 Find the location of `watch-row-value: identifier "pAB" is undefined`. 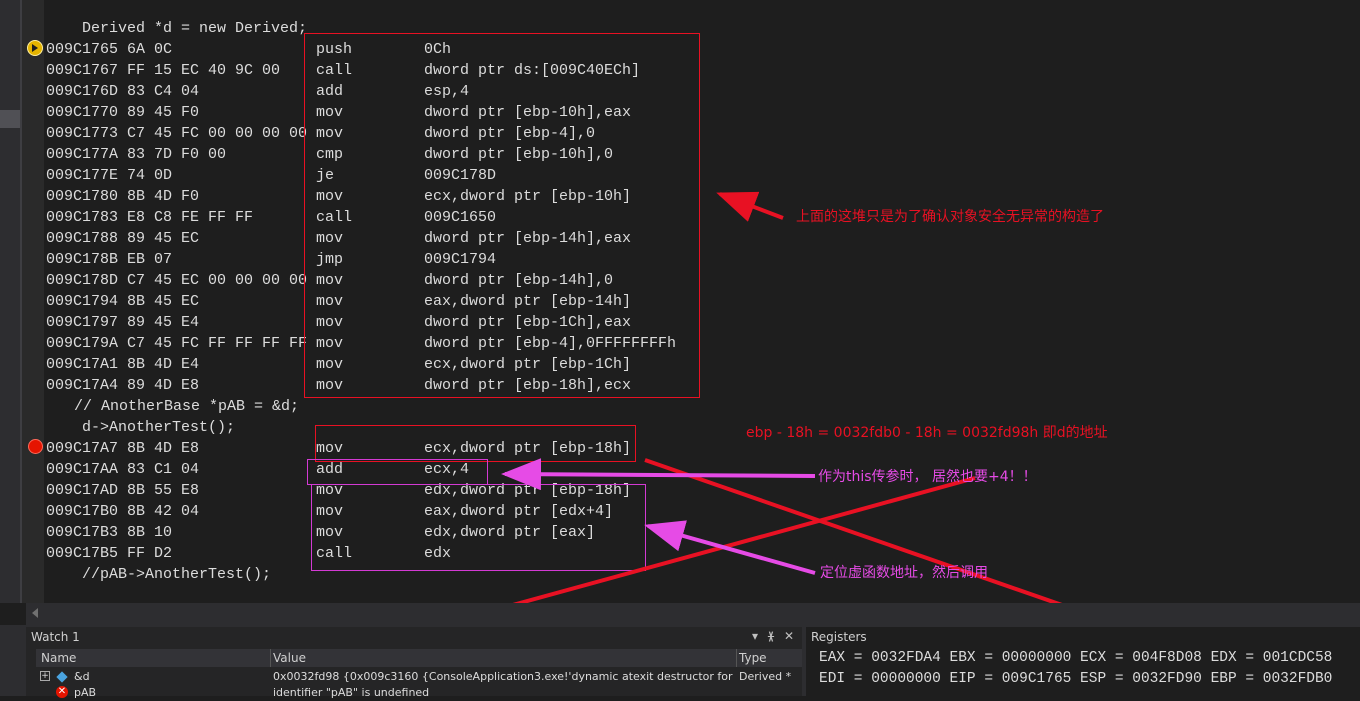

watch-row-value: identifier "pAB" is undefined is located at coordinates (351, 692).